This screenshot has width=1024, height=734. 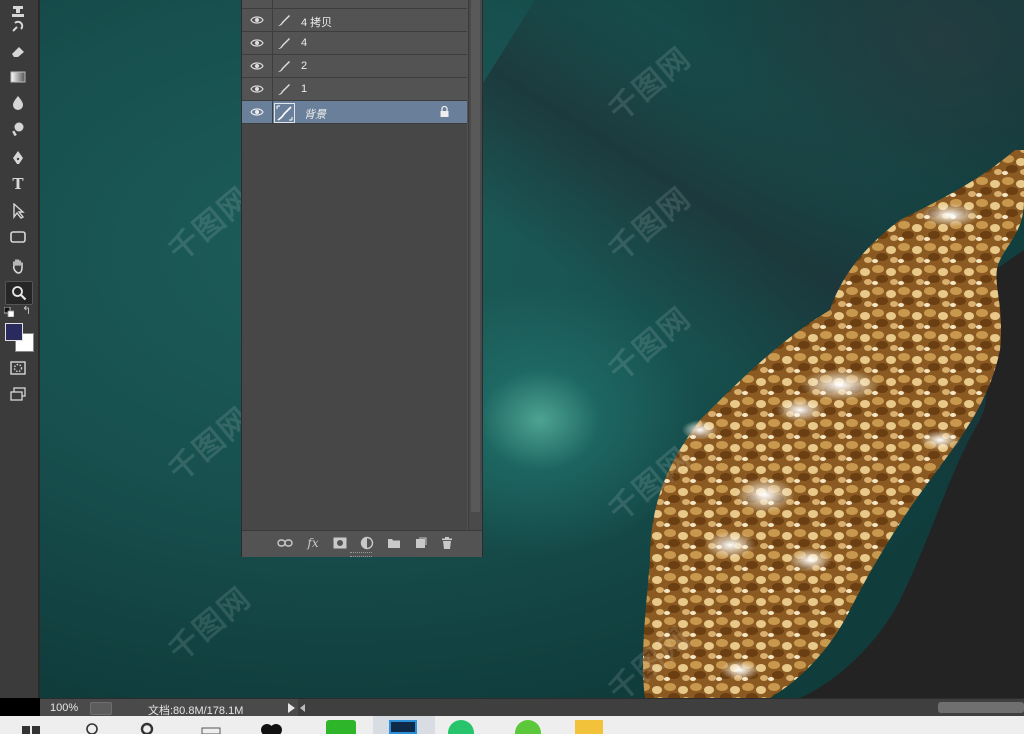 What do you see at coordinates (20, 349) in the screenshot?
I see `tools-panel: T ↰` at bounding box center [20, 349].